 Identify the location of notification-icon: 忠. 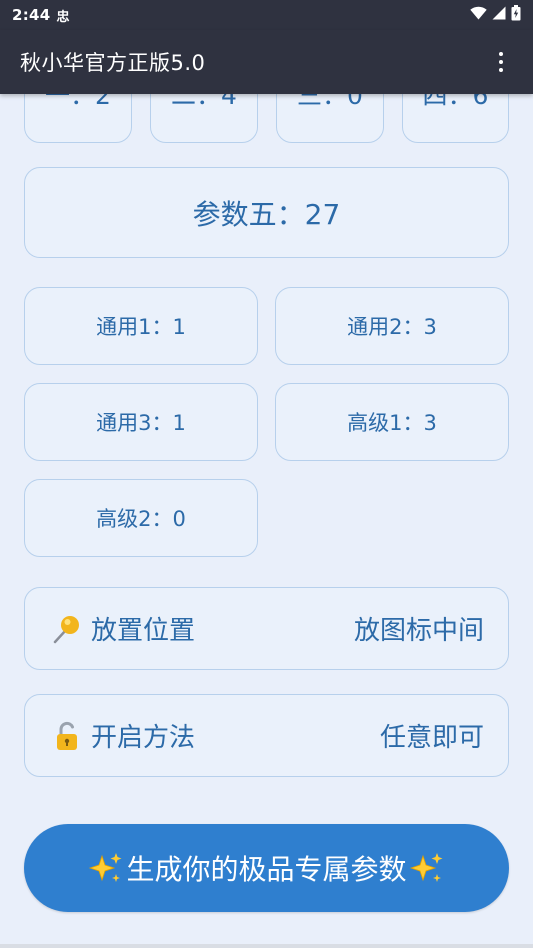
(63, 17).